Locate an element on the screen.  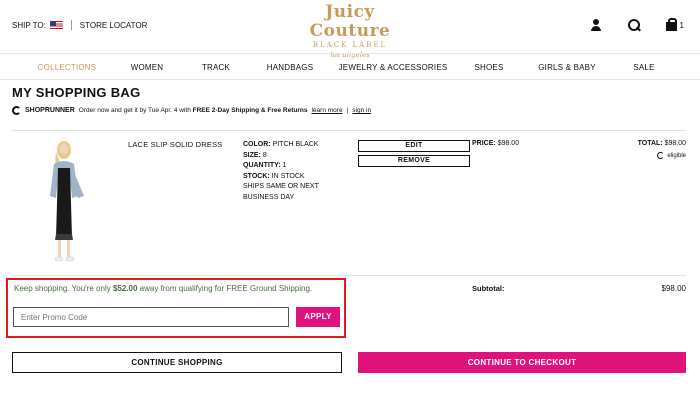
sign-in-link: sign in is located at coordinates (361, 110).